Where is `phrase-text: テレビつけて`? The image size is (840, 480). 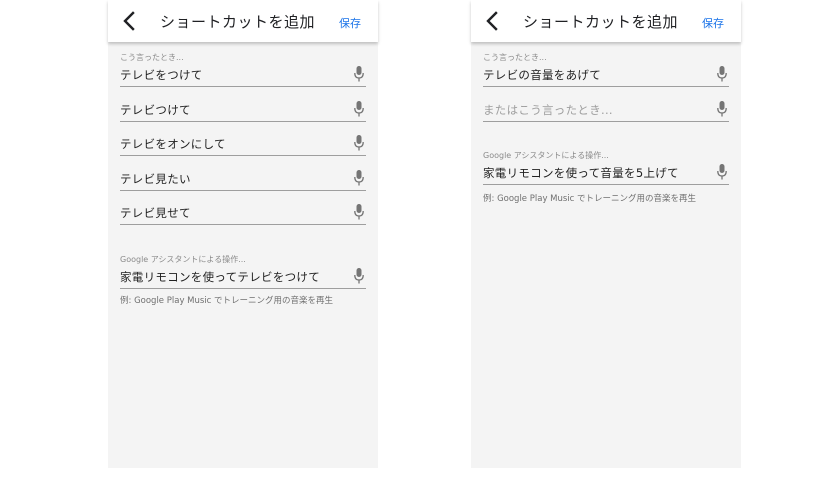
phrase-text: テレビつけて is located at coordinates (155, 110).